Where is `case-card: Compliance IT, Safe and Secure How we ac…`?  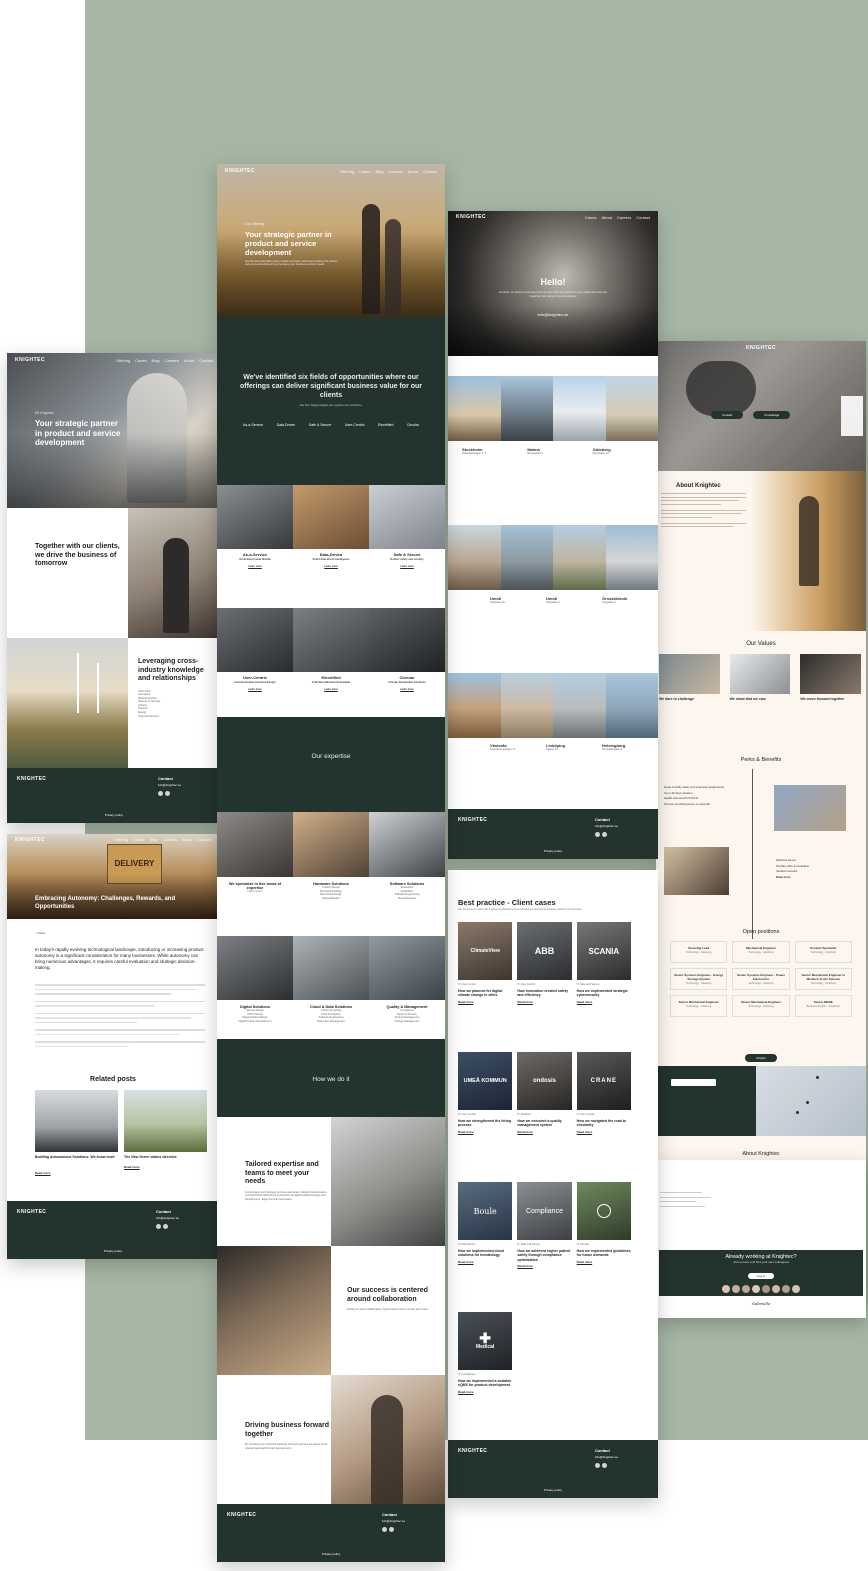 case-card: Compliance IT, Safe and Secure How we ac… is located at coordinates (544, 1242).